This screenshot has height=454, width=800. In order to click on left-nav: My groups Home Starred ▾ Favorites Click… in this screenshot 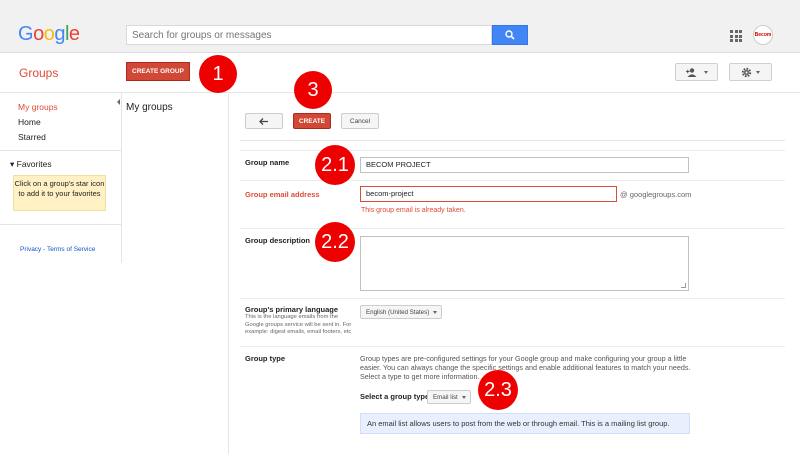, I will do `click(61, 178)`.